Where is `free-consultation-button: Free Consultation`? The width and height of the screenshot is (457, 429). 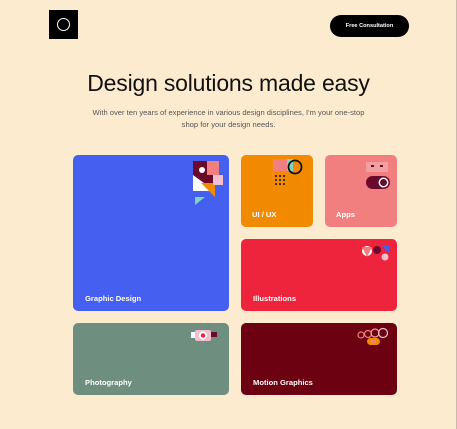
free-consultation-button: Free Consultation is located at coordinates (369, 26).